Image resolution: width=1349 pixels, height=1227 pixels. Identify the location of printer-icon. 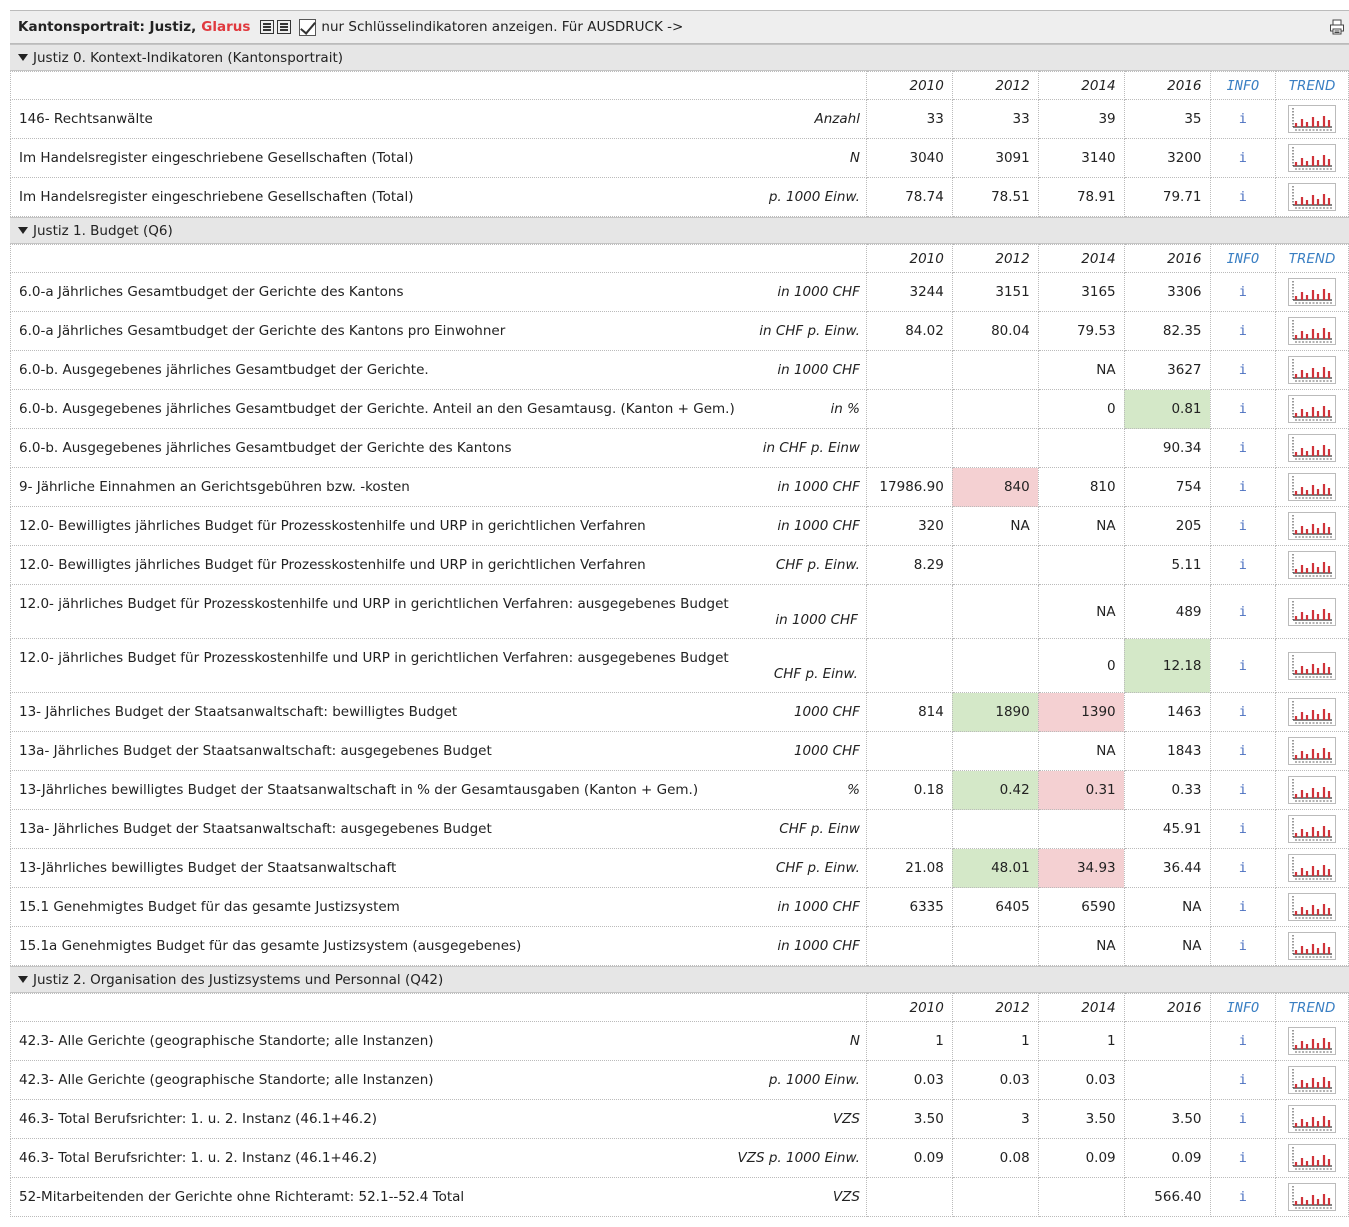
(1337, 27).